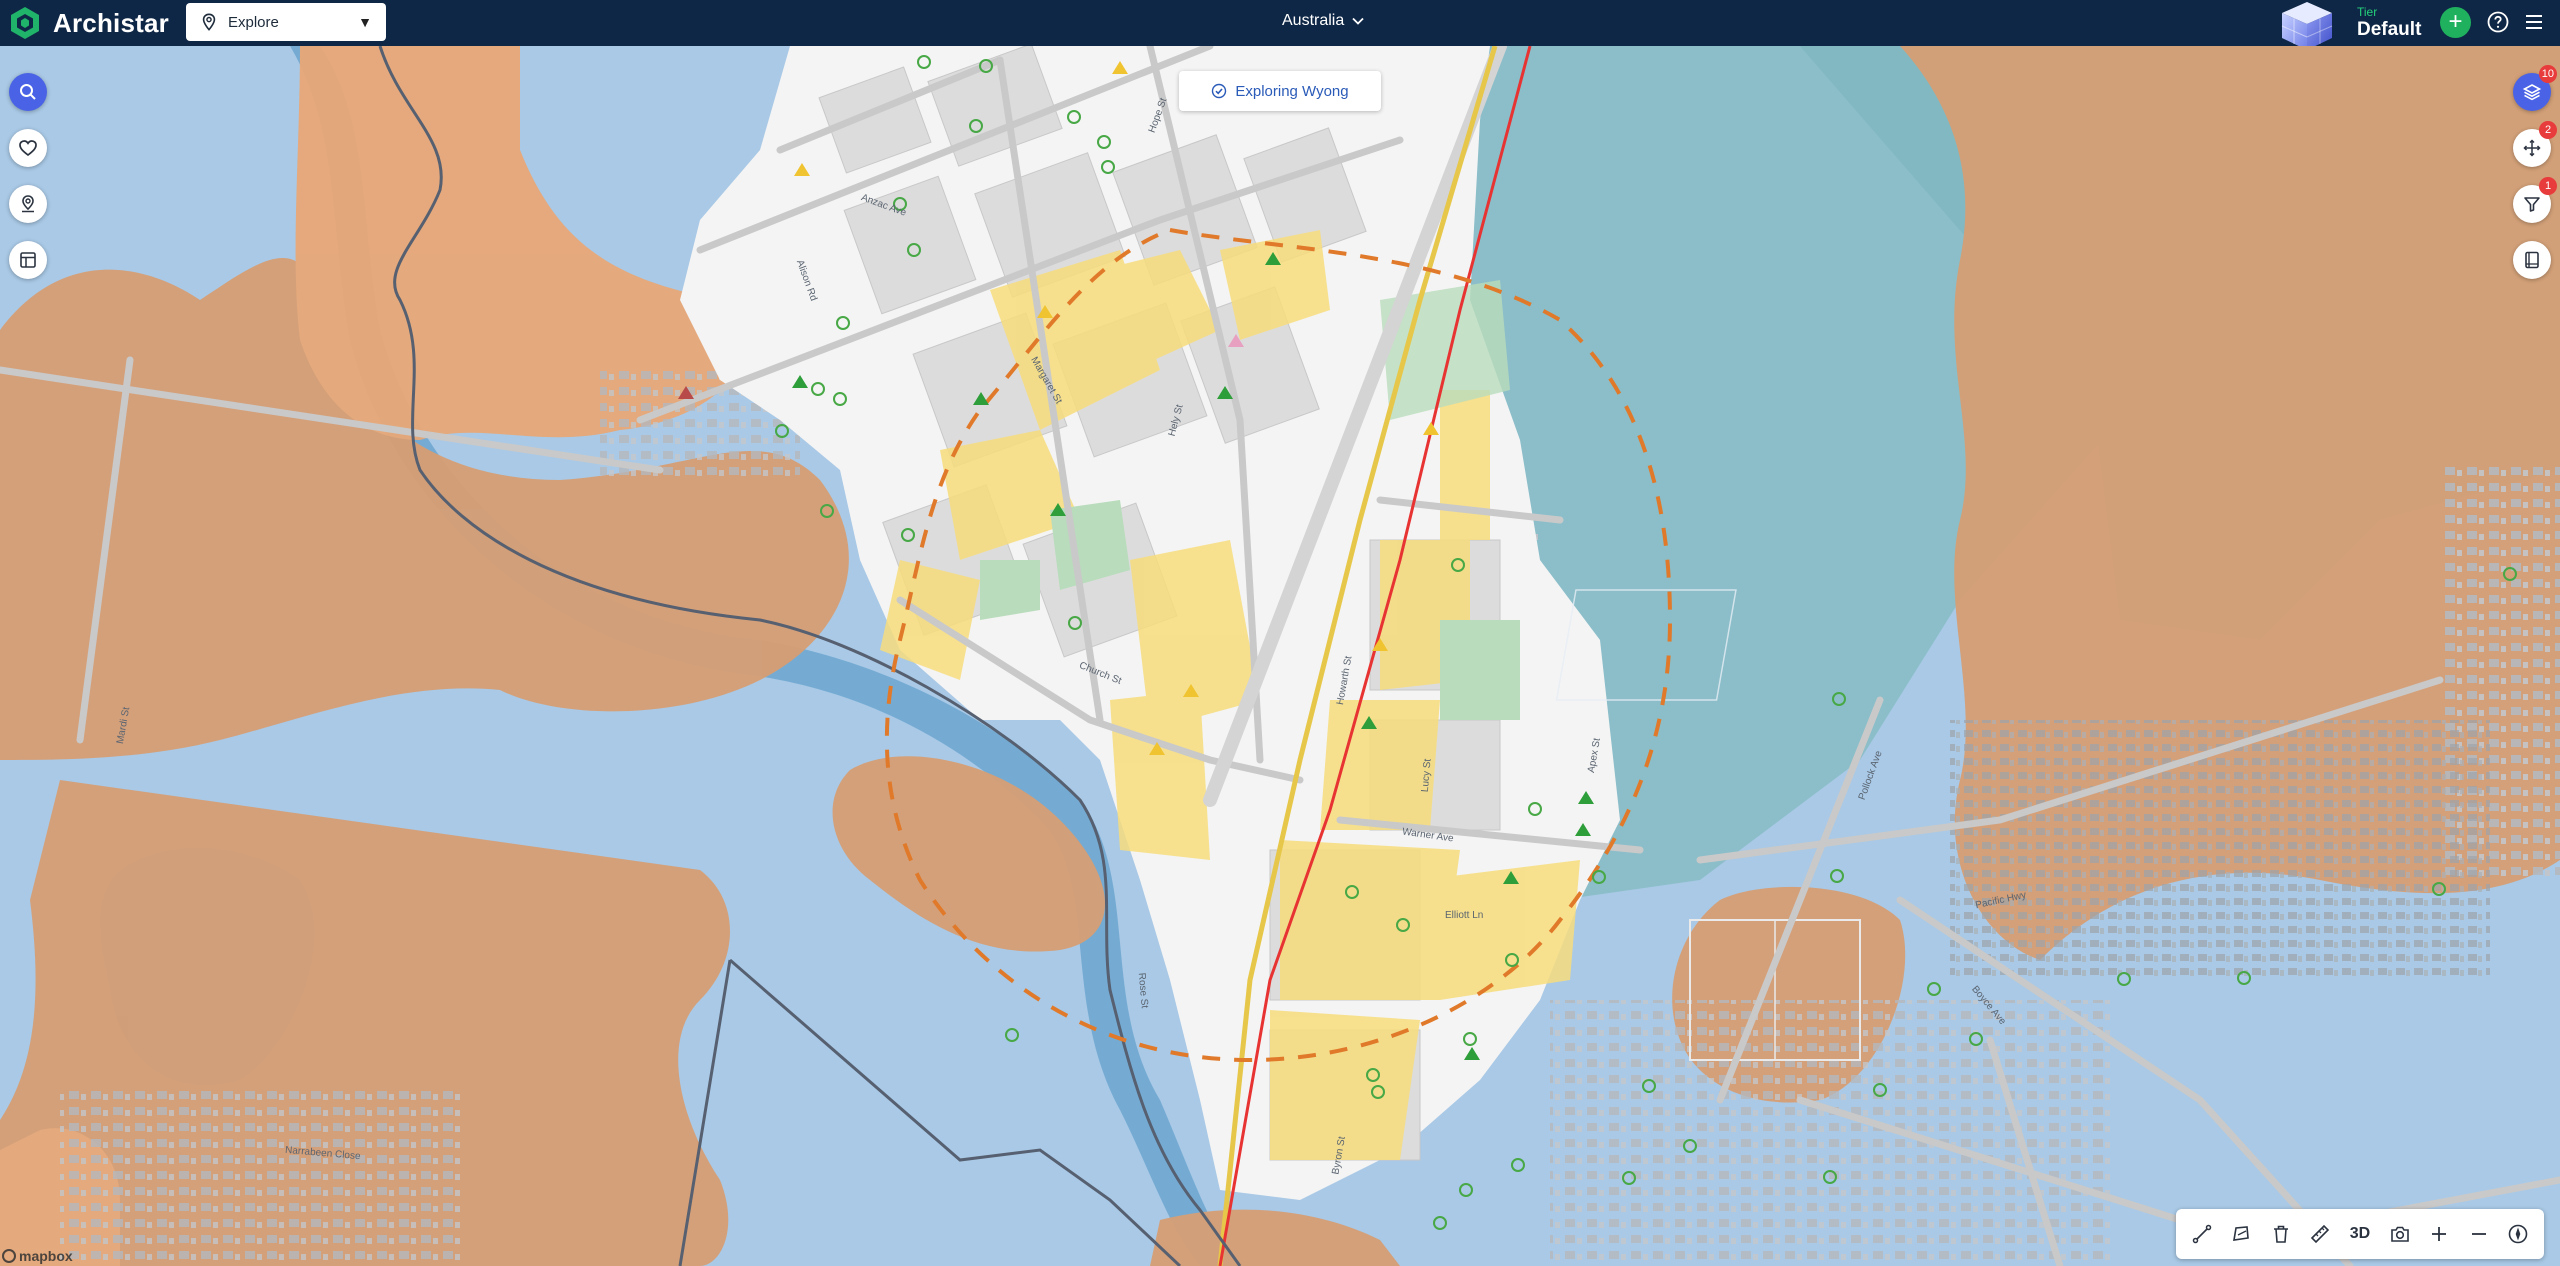 The image size is (2560, 1266). I want to click on map-bottom-toolbar: 3D, so click(2360, 1234).